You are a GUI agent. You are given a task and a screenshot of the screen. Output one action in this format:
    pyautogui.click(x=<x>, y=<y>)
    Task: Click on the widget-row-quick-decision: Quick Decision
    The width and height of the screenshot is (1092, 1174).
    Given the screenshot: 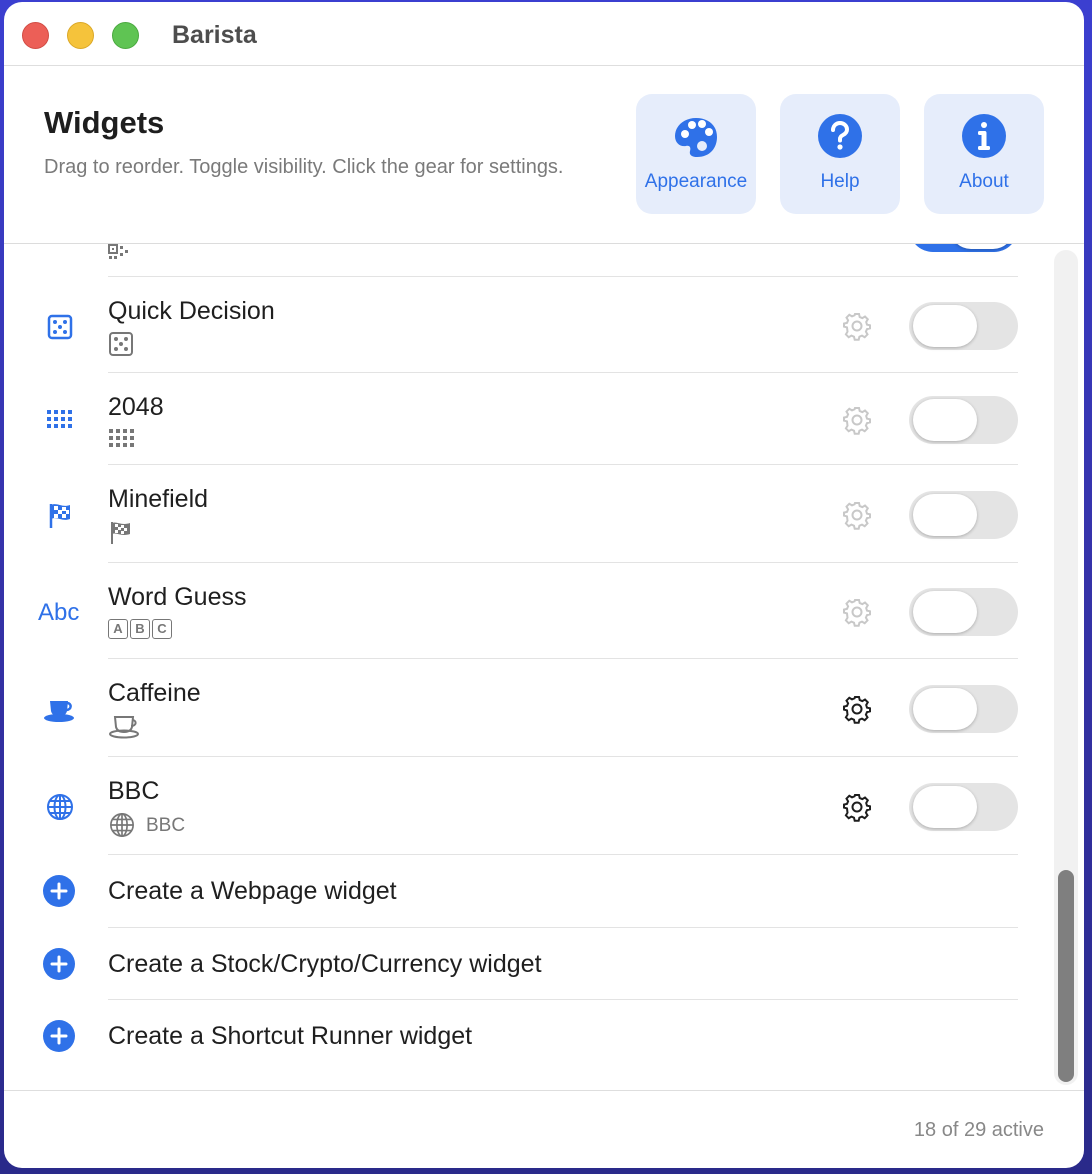 What is the action you would take?
    pyautogui.click(x=544, y=324)
    